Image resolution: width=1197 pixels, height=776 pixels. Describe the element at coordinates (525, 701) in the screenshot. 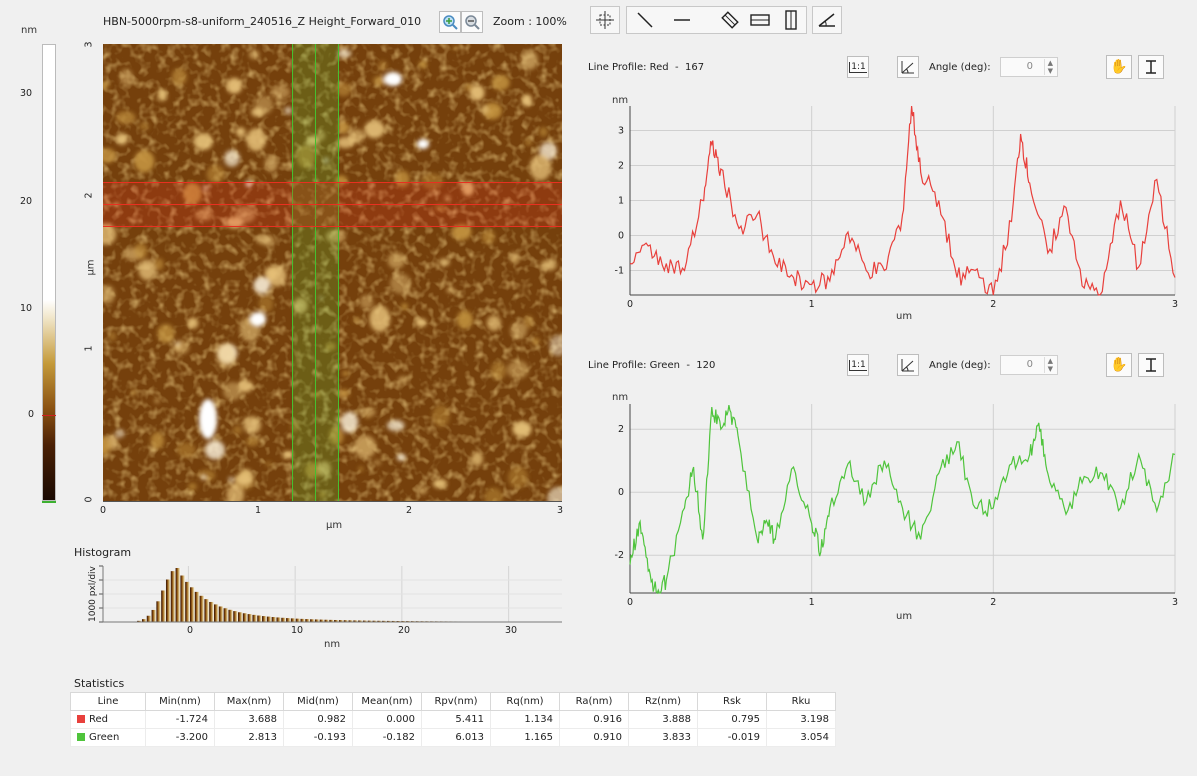

I see `stats-header-cell: Rq(nm)` at that location.